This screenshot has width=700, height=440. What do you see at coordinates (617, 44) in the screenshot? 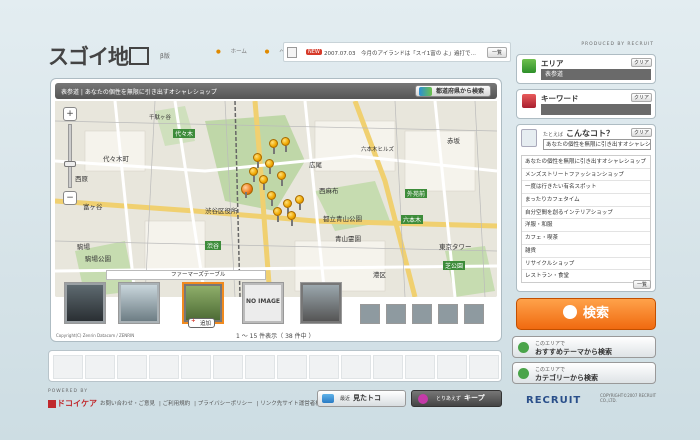
I see `produced-by: PRODUCED BY RECRUIT` at bounding box center [617, 44].